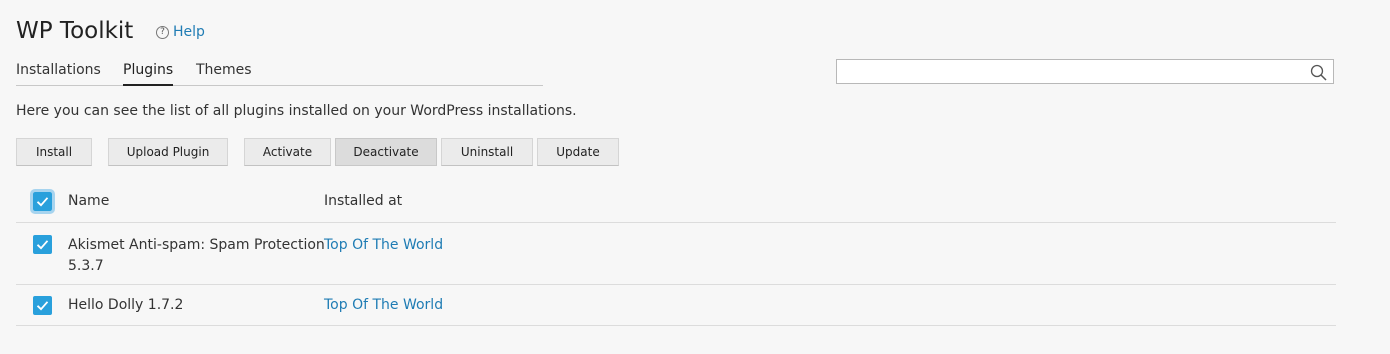 The width and height of the screenshot is (1390, 354). Describe the element at coordinates (287, 152) in the screenshot. I see `activate-button: Activate` at that location.